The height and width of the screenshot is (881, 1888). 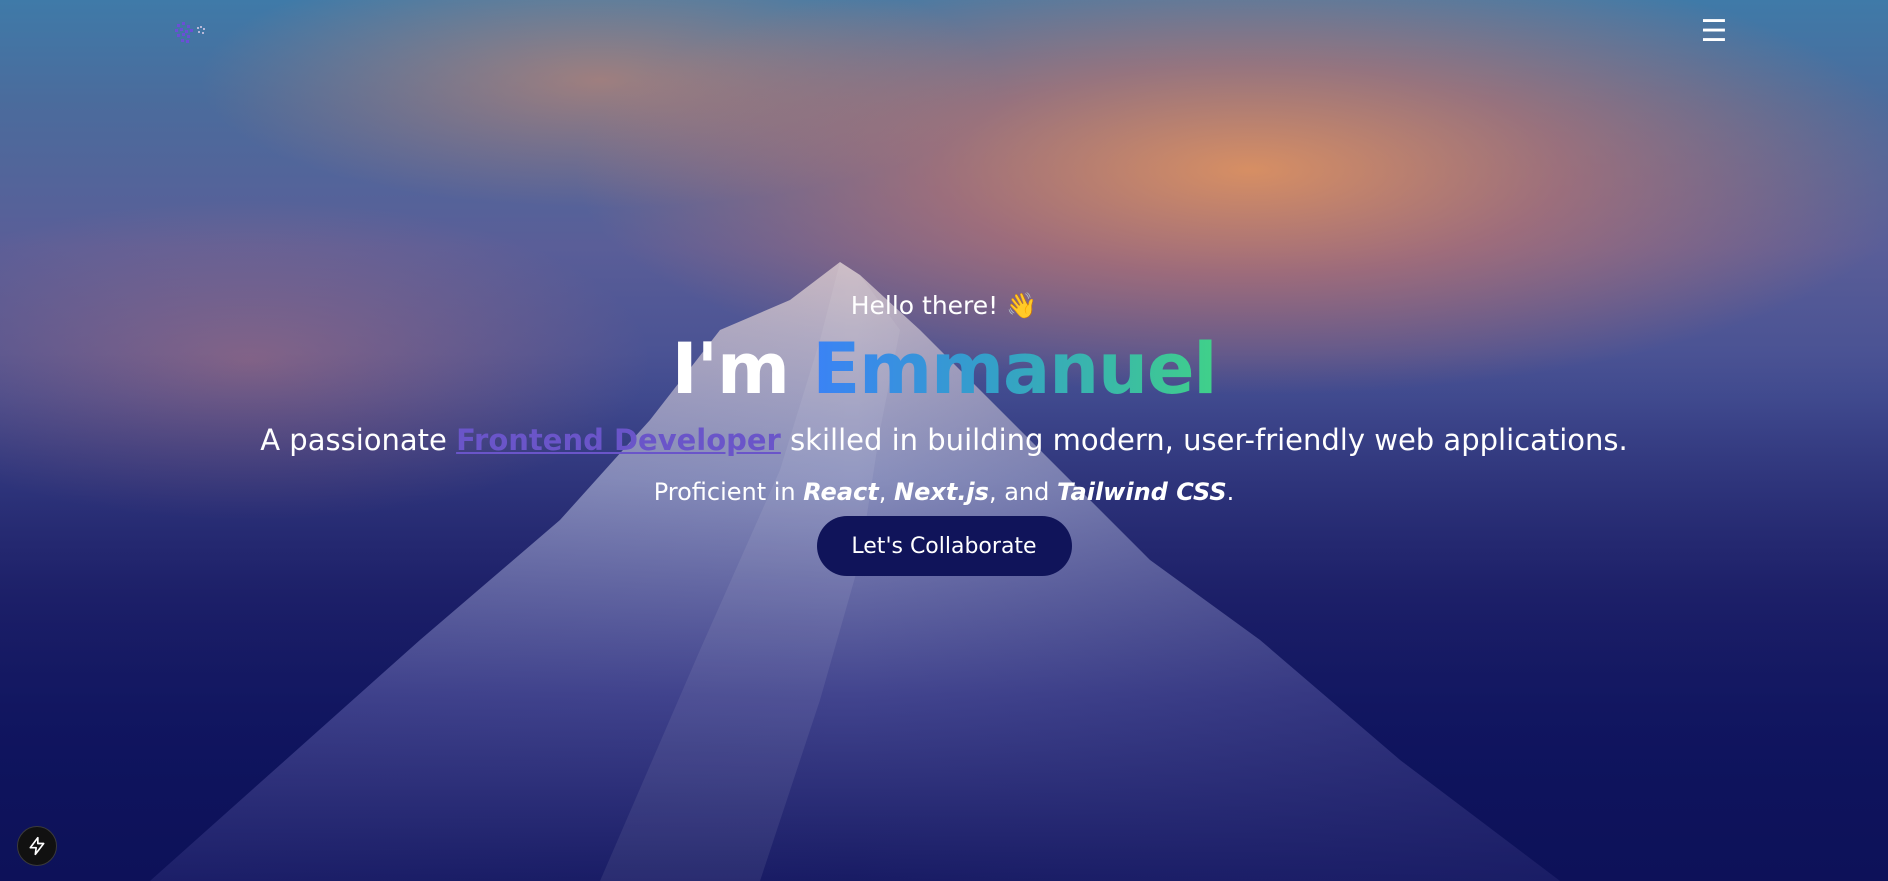 I want to click on skill-nextjs: Next.js, so click(x=941, y=492).